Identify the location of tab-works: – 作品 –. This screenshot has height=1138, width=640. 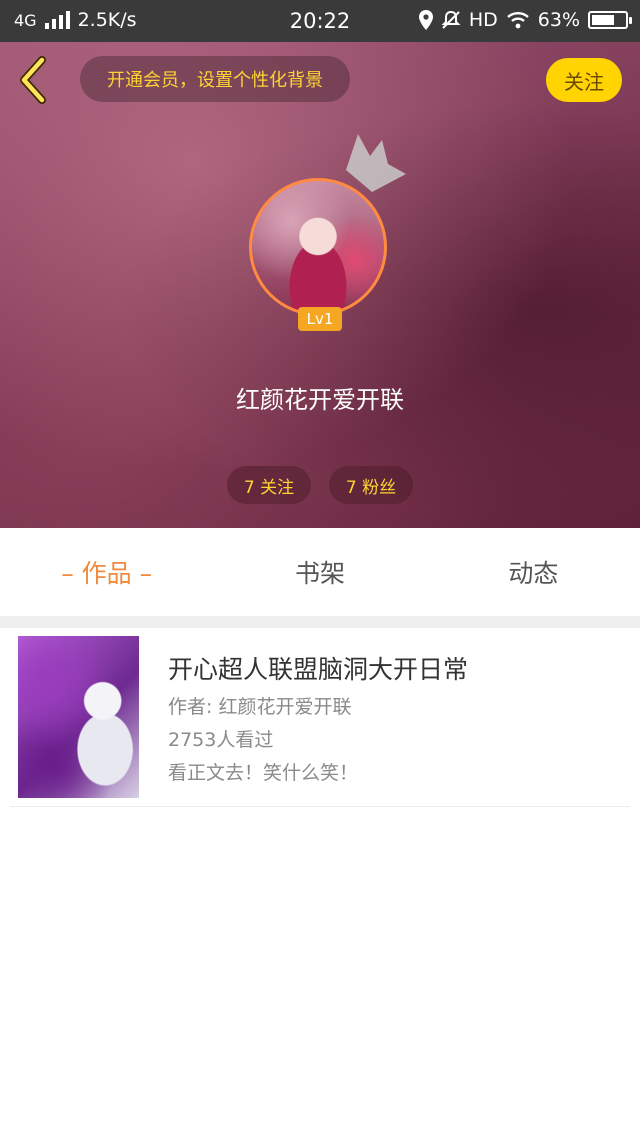
(106, 572).